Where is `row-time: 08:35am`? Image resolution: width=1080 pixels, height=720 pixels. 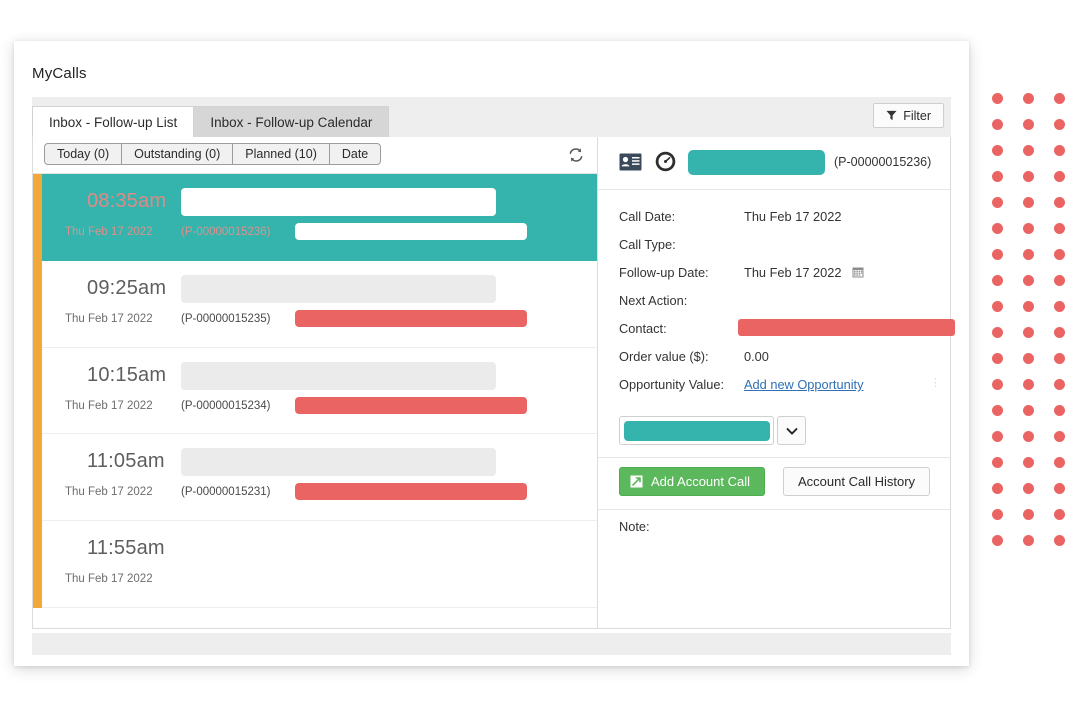
row-time: 08:35am is located at coordinates (127, 201).